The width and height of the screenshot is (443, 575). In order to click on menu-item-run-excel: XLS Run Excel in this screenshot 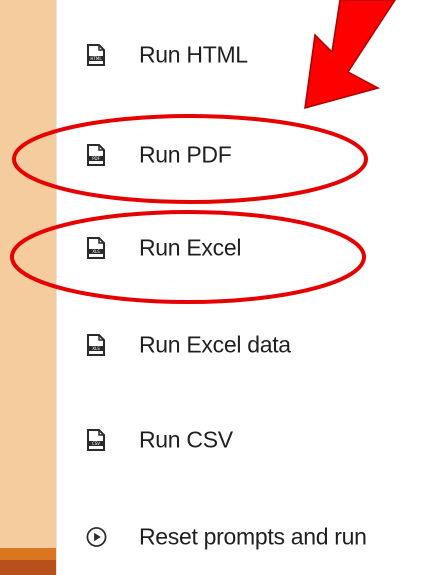, I will do `click(250, 248)`.